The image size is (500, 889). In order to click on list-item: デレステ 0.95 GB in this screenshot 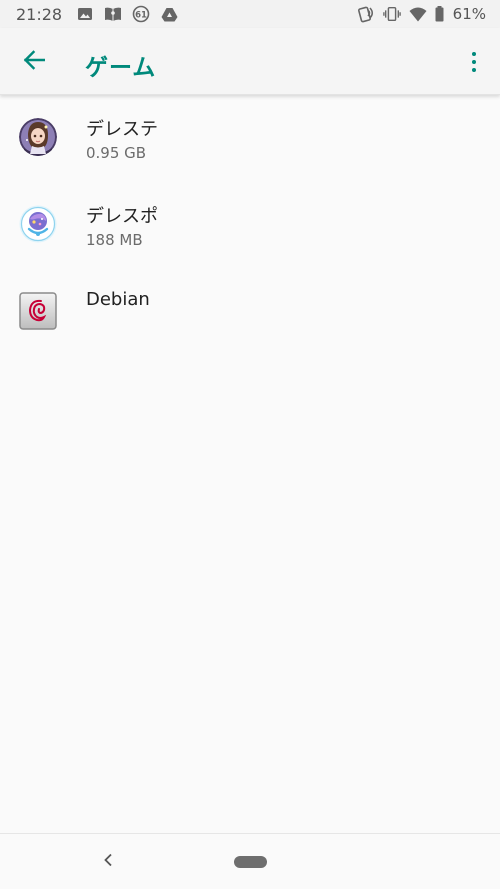, I will do `click(250, 139)`.